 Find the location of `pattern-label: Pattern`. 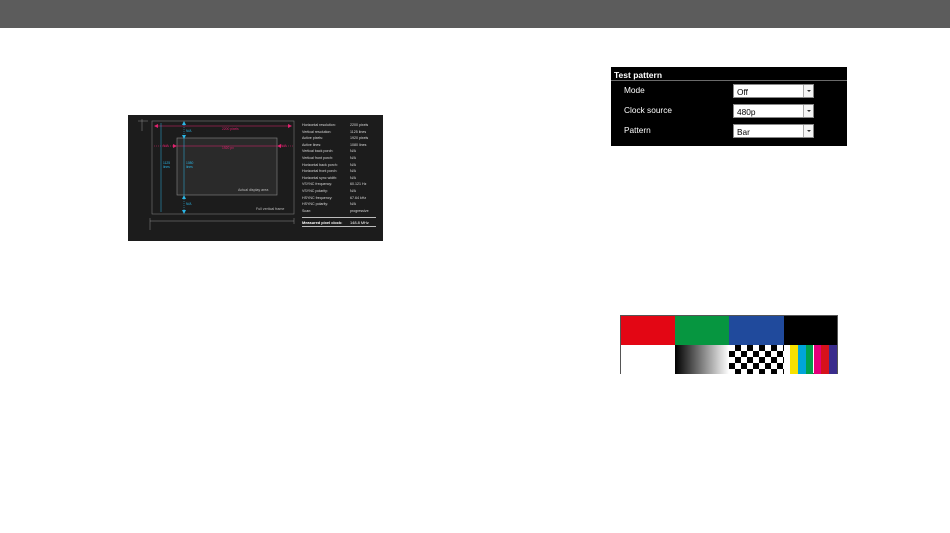

pattern-label: Pattern is located at coordinates (637, 130).